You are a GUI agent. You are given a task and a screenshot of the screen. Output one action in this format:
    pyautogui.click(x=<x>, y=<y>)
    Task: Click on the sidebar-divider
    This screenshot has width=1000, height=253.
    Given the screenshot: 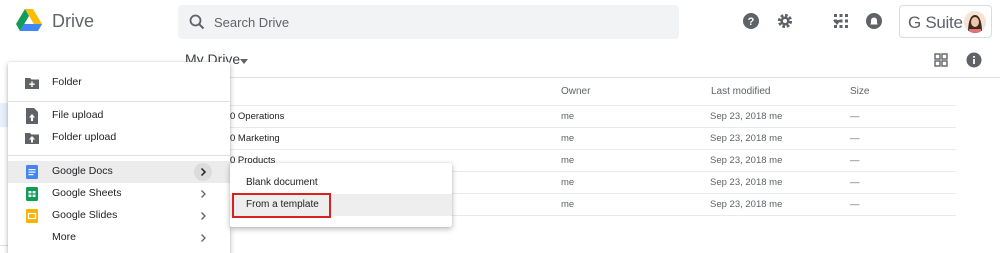 What is the action you would take?
    pyautogui.click(x=4, y=245)
    